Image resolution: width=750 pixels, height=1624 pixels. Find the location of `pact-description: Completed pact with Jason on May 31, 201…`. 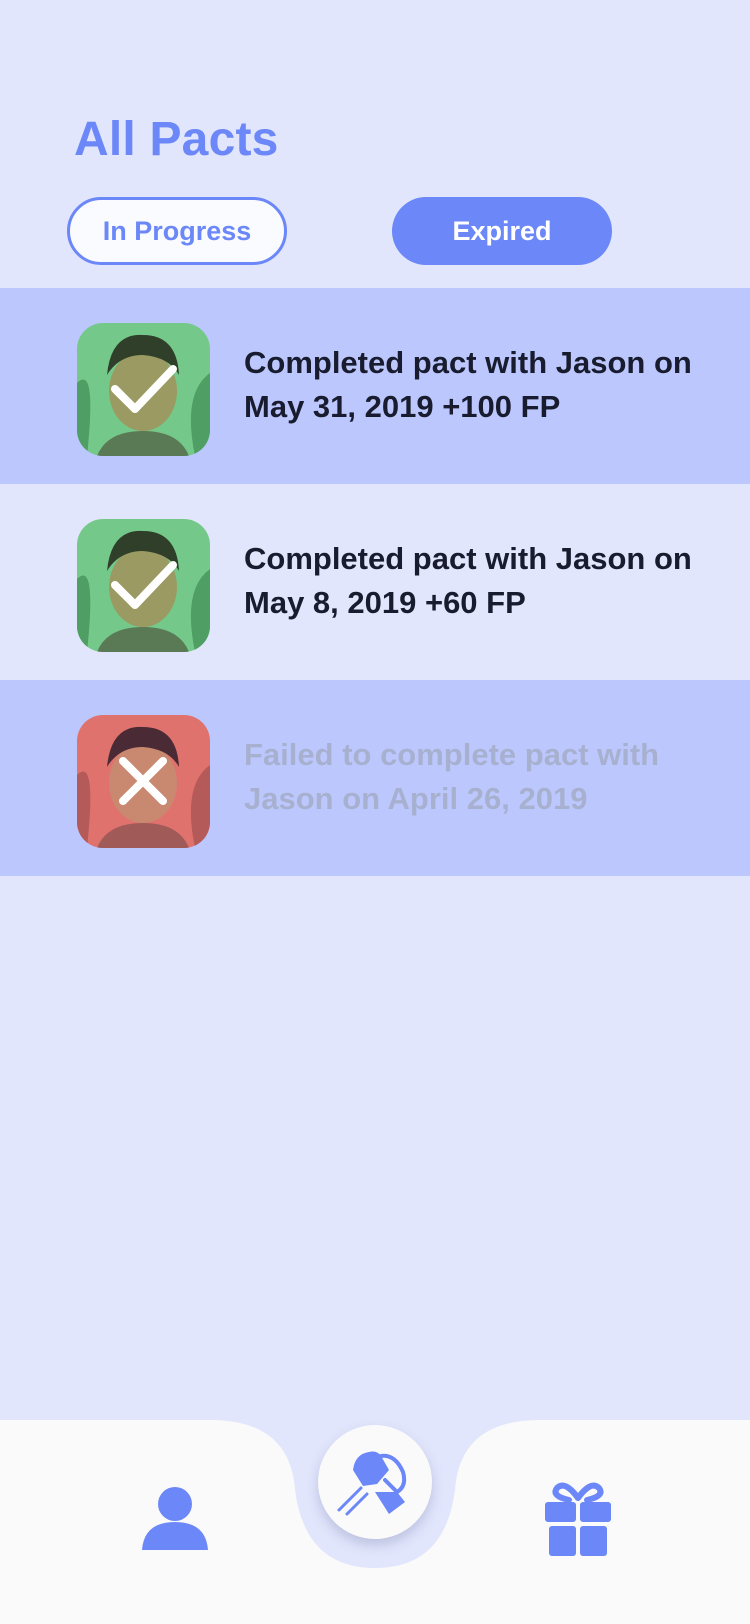

pact-description: Completed pact with Jason on May 31, 201… is located at coordinates (468, 384).